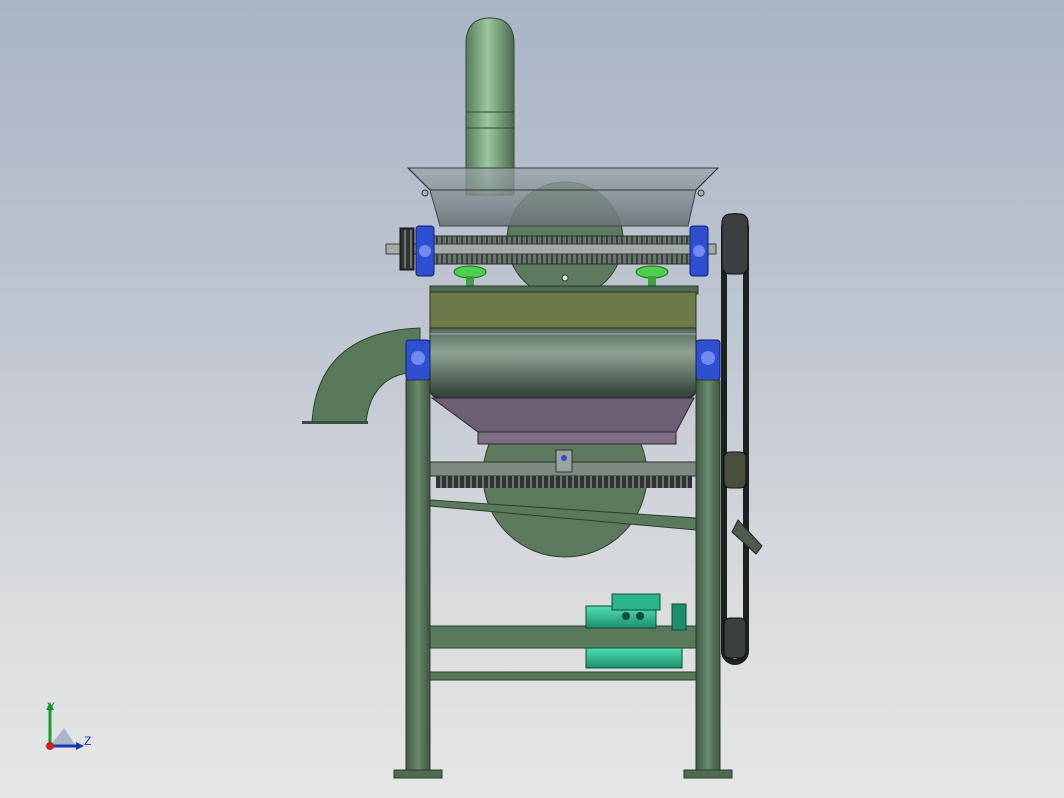 Image resolution: width=1064 pixels, height=798 pixels. What do you see at coordinates (407, 249) in the screenshot?
I see `drive-gear` at bounding box center [407, 249].